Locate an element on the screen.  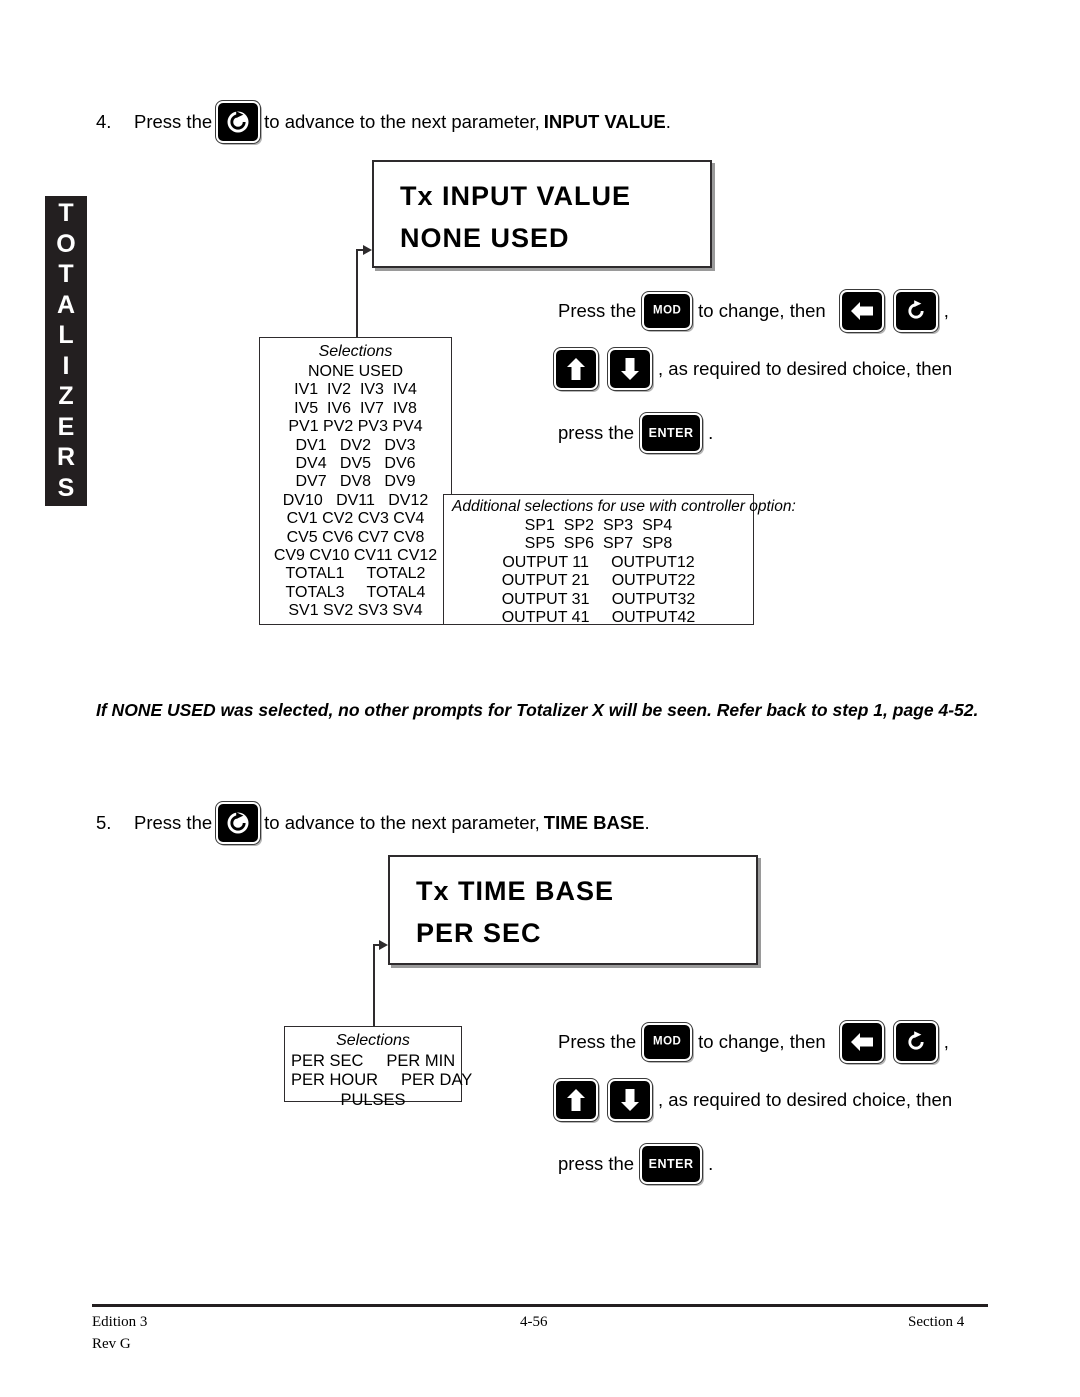
selection-row: SV1 SV2 SV3 SV4 is located at coordinates (355, 611).